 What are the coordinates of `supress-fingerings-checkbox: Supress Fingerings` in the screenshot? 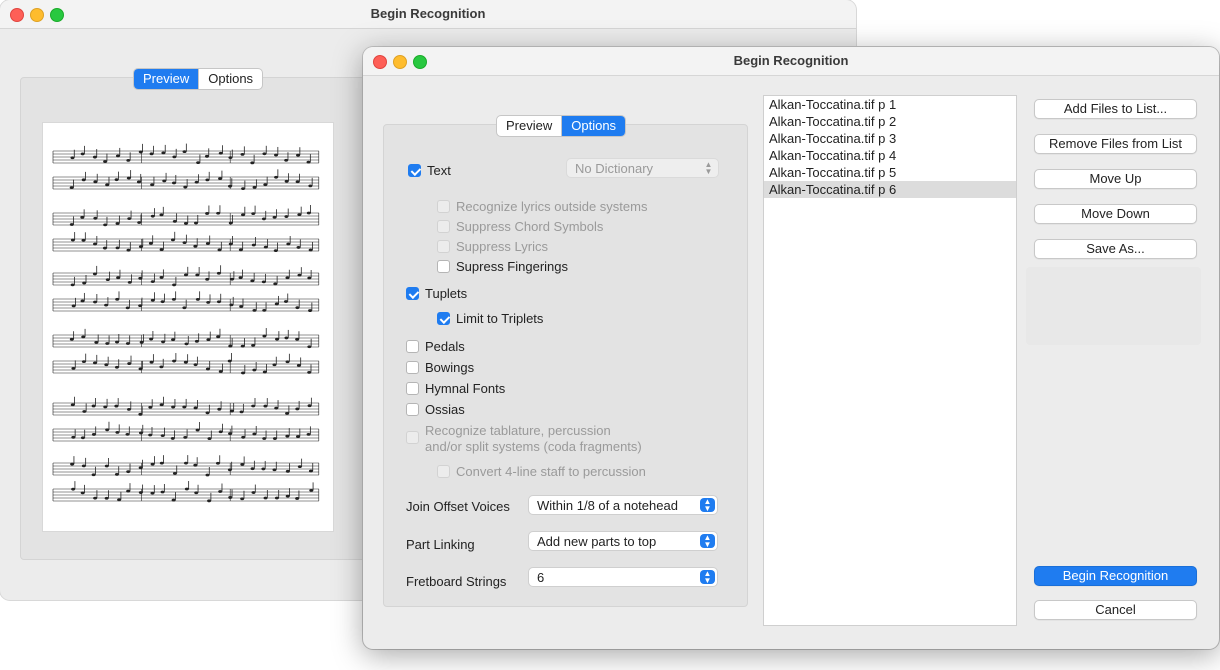 It's located at (502, 266).